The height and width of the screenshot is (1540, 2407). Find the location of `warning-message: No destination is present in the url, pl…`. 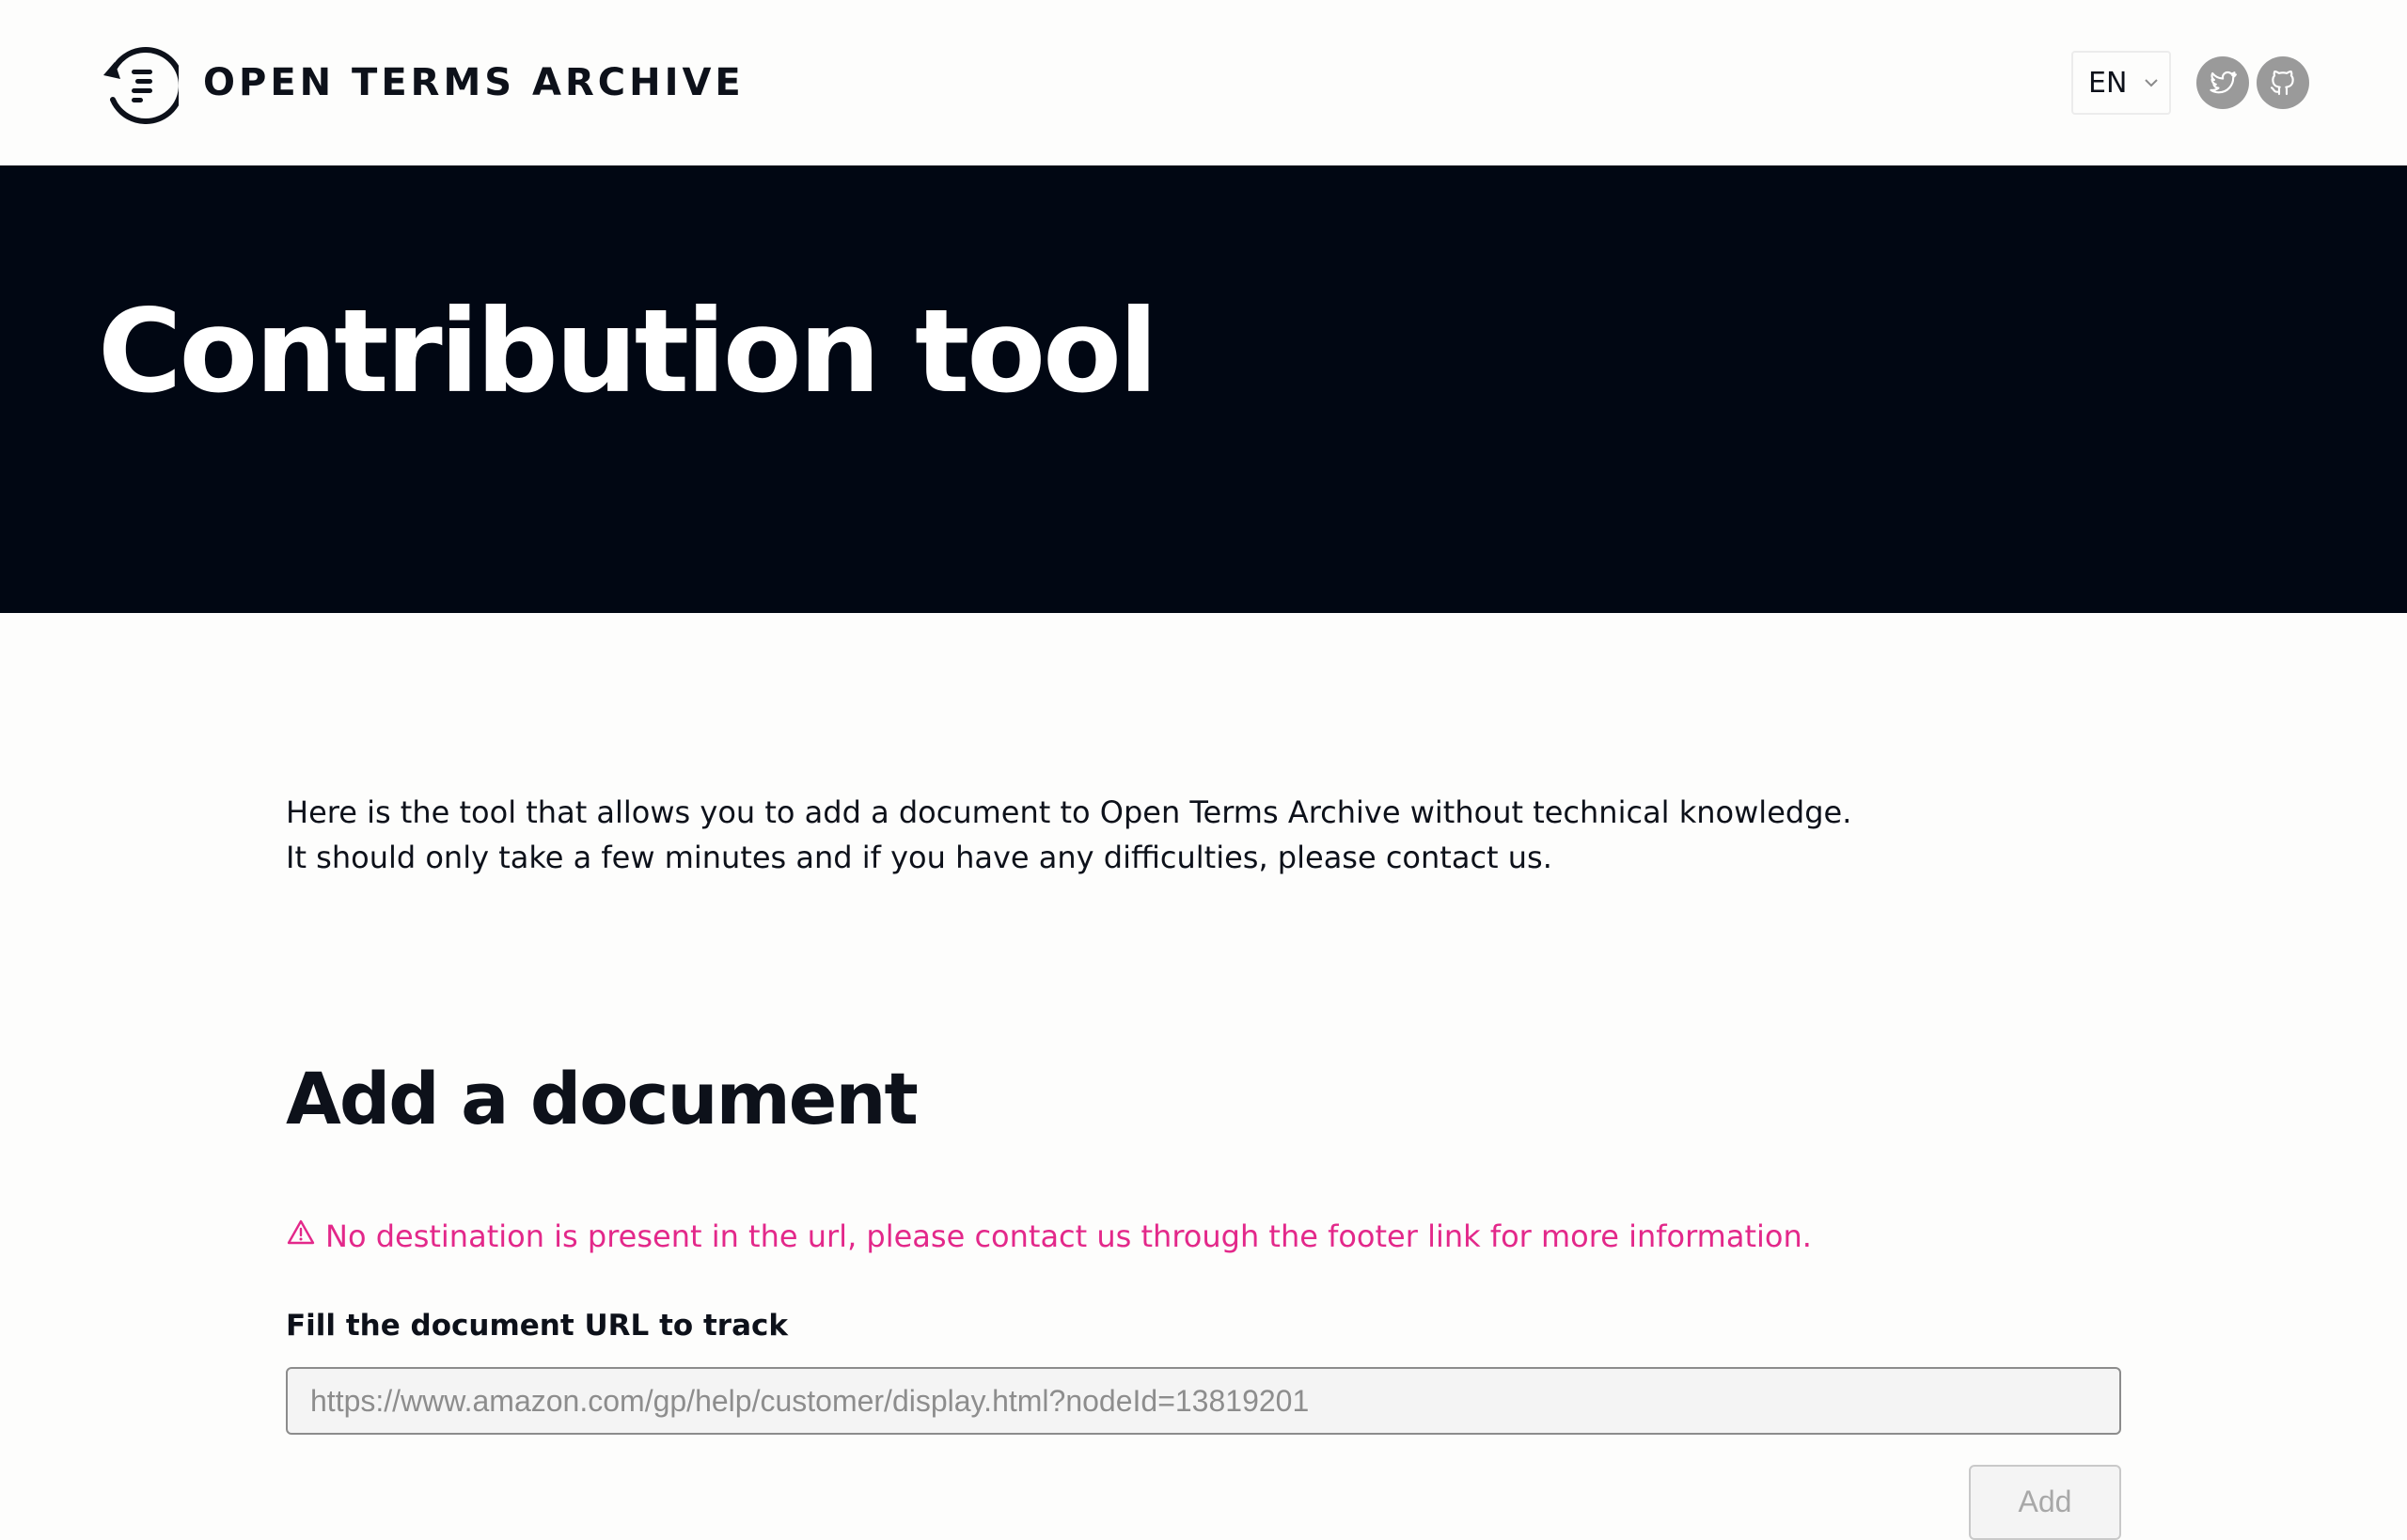

warning-message: No destination is present in the url, pl… is located at coordinates (1049, 1236).